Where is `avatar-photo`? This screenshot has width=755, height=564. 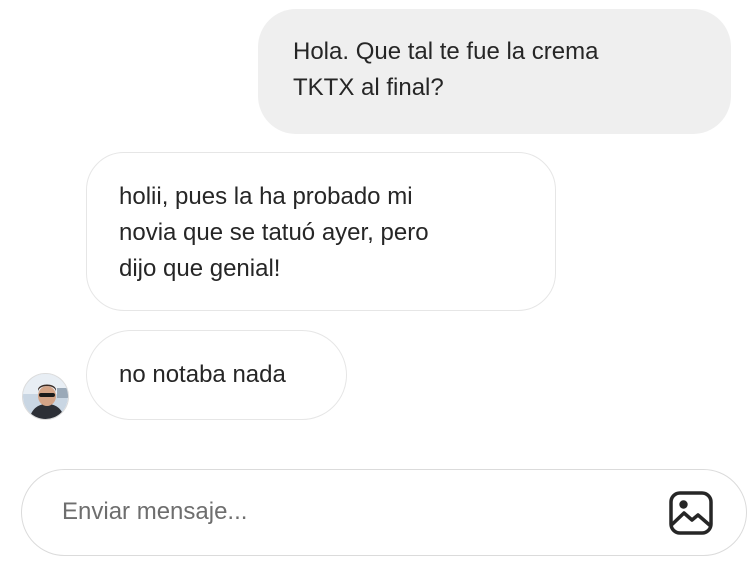 avatar-photo is located at coordinates (45, 396).